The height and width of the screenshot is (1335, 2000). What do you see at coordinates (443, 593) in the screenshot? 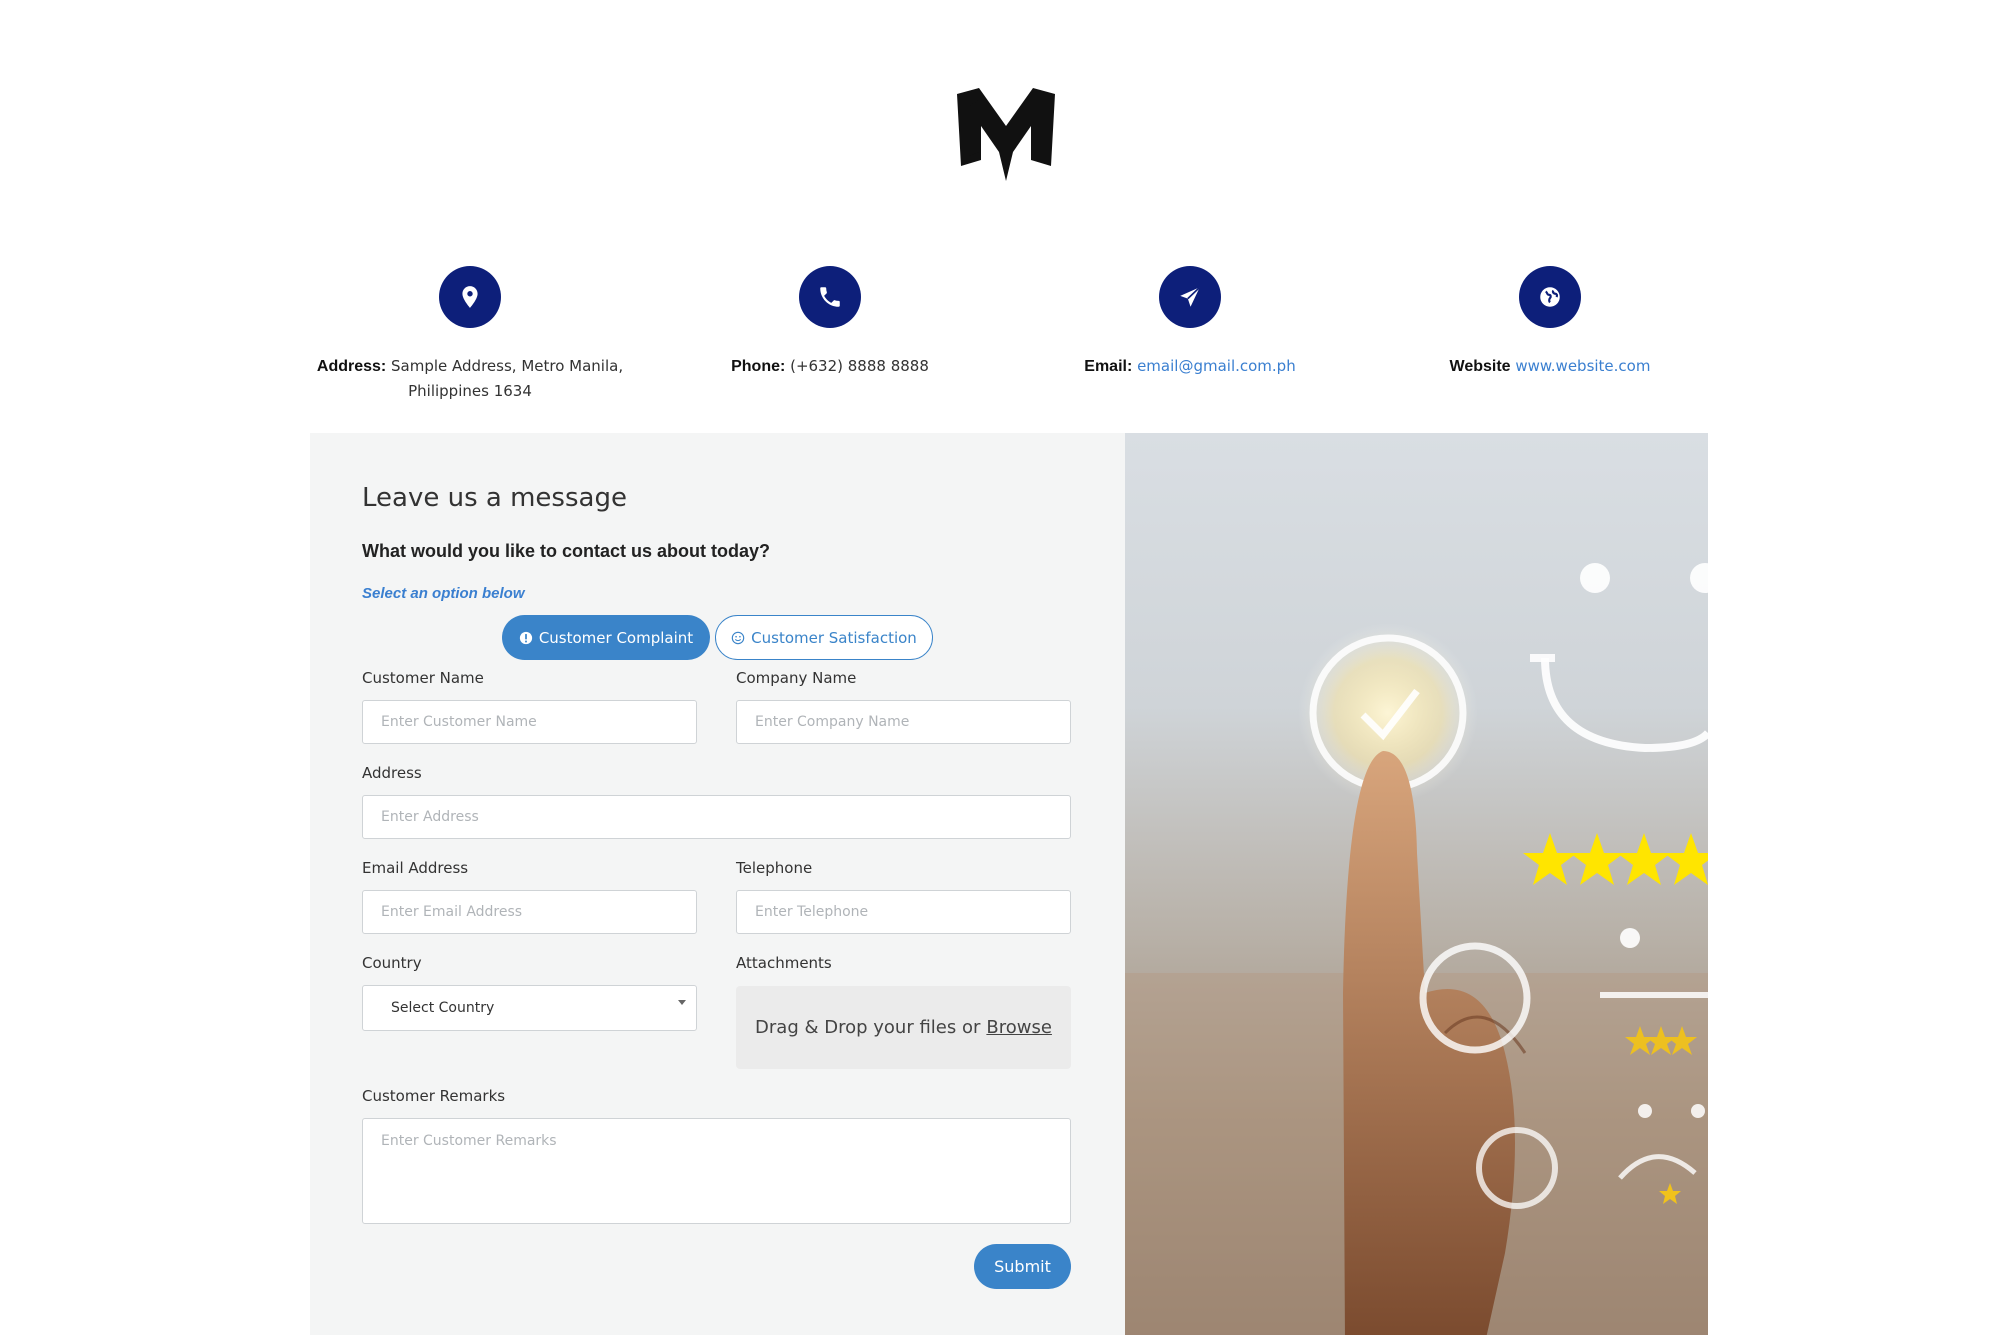
I see `form-hint: Select an option below` at bounding box center [443, 593].